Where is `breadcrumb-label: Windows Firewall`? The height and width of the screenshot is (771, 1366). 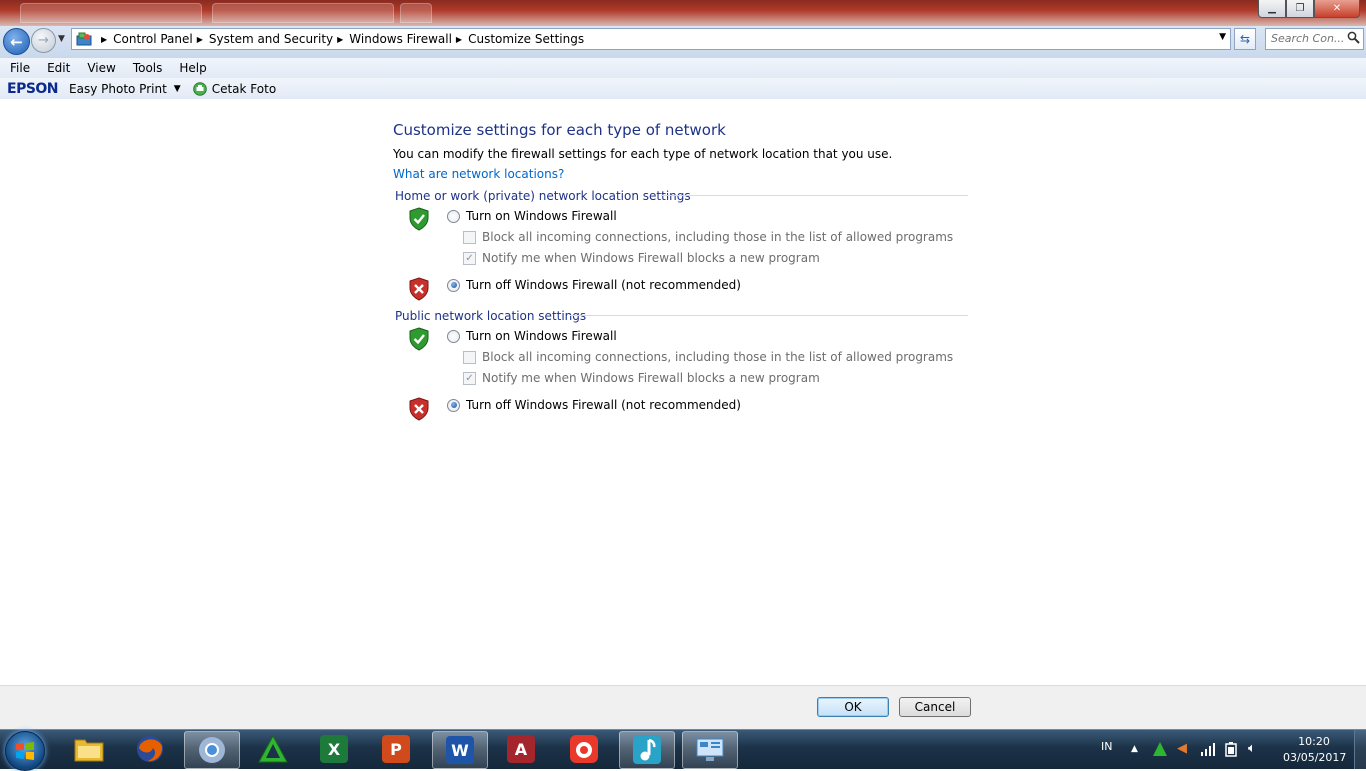
breadcrumb-label: Windows Firewall is located at coordinates (400, 39).